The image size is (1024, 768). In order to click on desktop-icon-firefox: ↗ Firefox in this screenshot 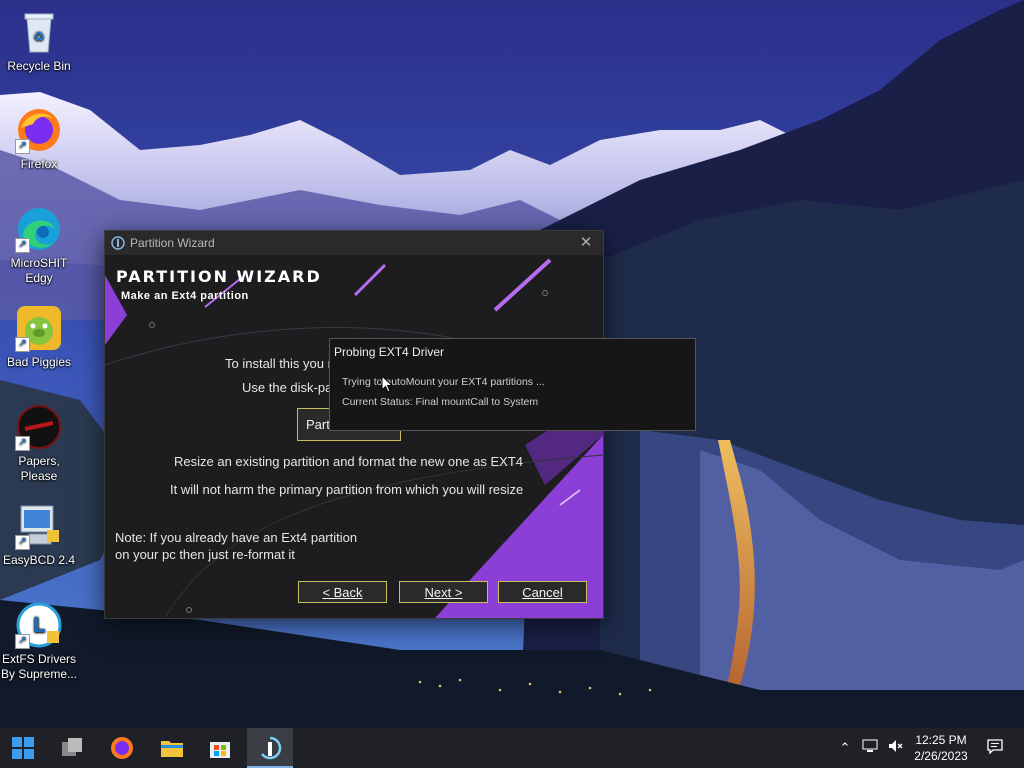, I will do `click(39, 139)`.